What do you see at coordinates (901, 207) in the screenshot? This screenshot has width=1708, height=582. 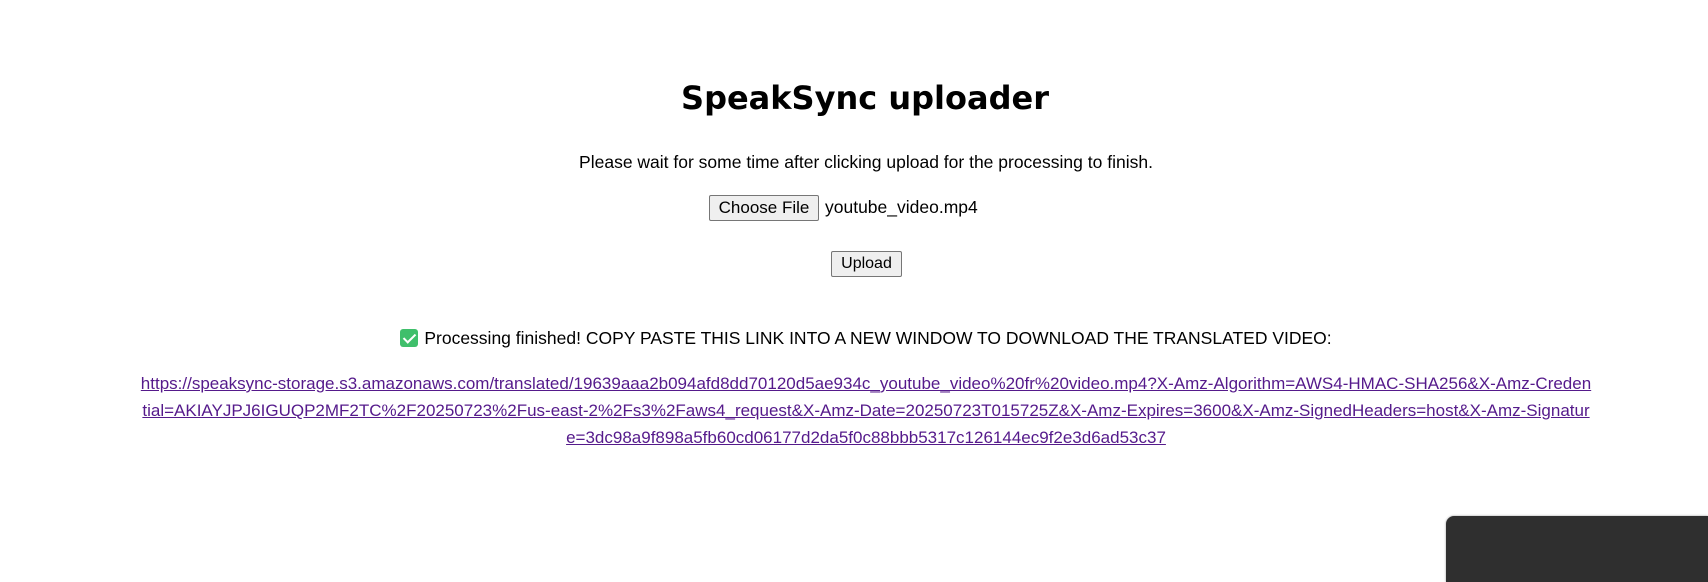 I see `selected-file-name: youtube_video.mp4` at bounding box center [901, 207].